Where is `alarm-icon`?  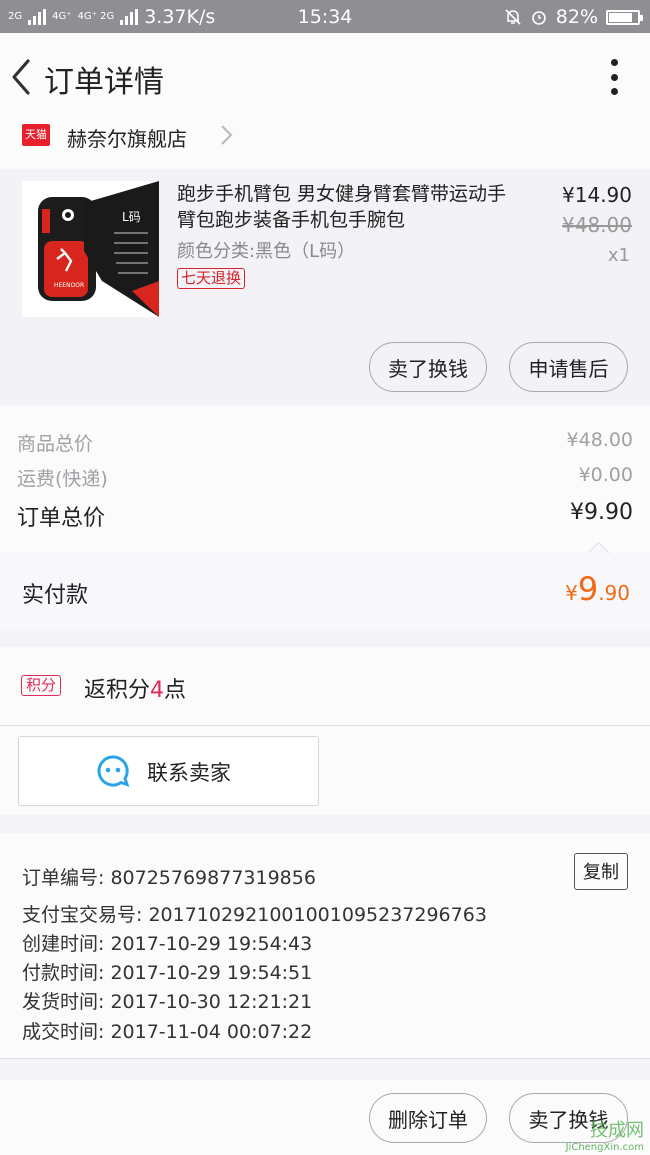
alarm-icon is located at coordinates (538, 18).